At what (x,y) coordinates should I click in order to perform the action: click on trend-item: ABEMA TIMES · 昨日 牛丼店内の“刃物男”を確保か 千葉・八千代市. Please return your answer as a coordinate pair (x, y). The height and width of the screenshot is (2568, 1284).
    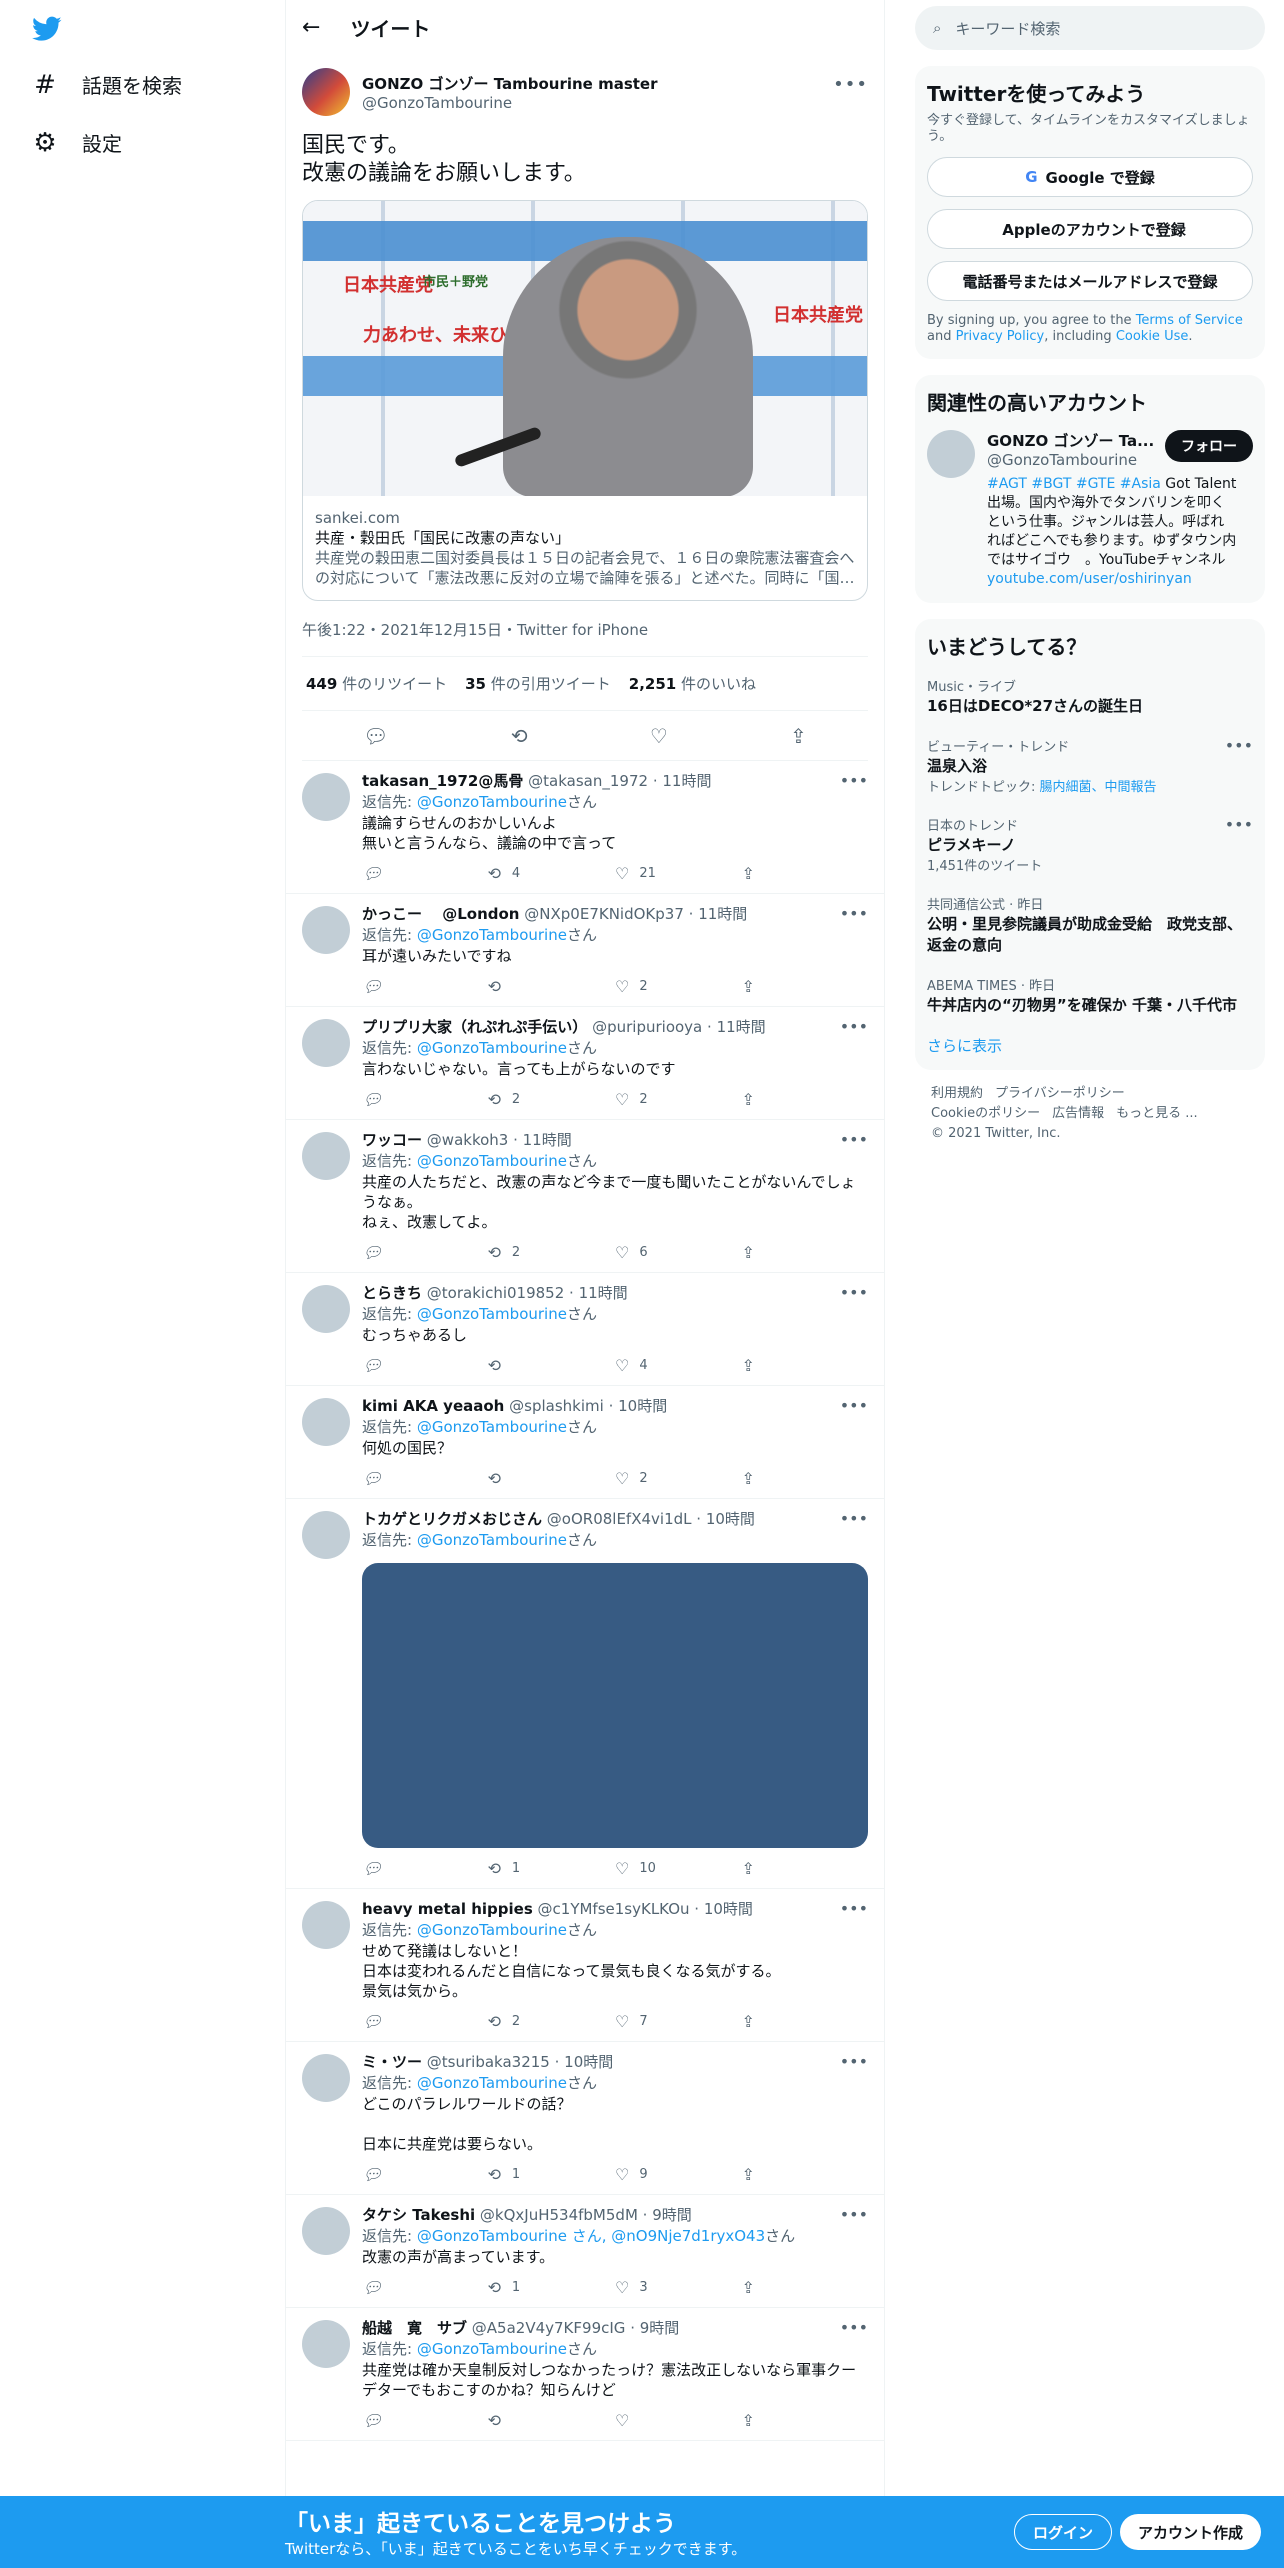
    Looking at the image, I should click on (1090, 995).